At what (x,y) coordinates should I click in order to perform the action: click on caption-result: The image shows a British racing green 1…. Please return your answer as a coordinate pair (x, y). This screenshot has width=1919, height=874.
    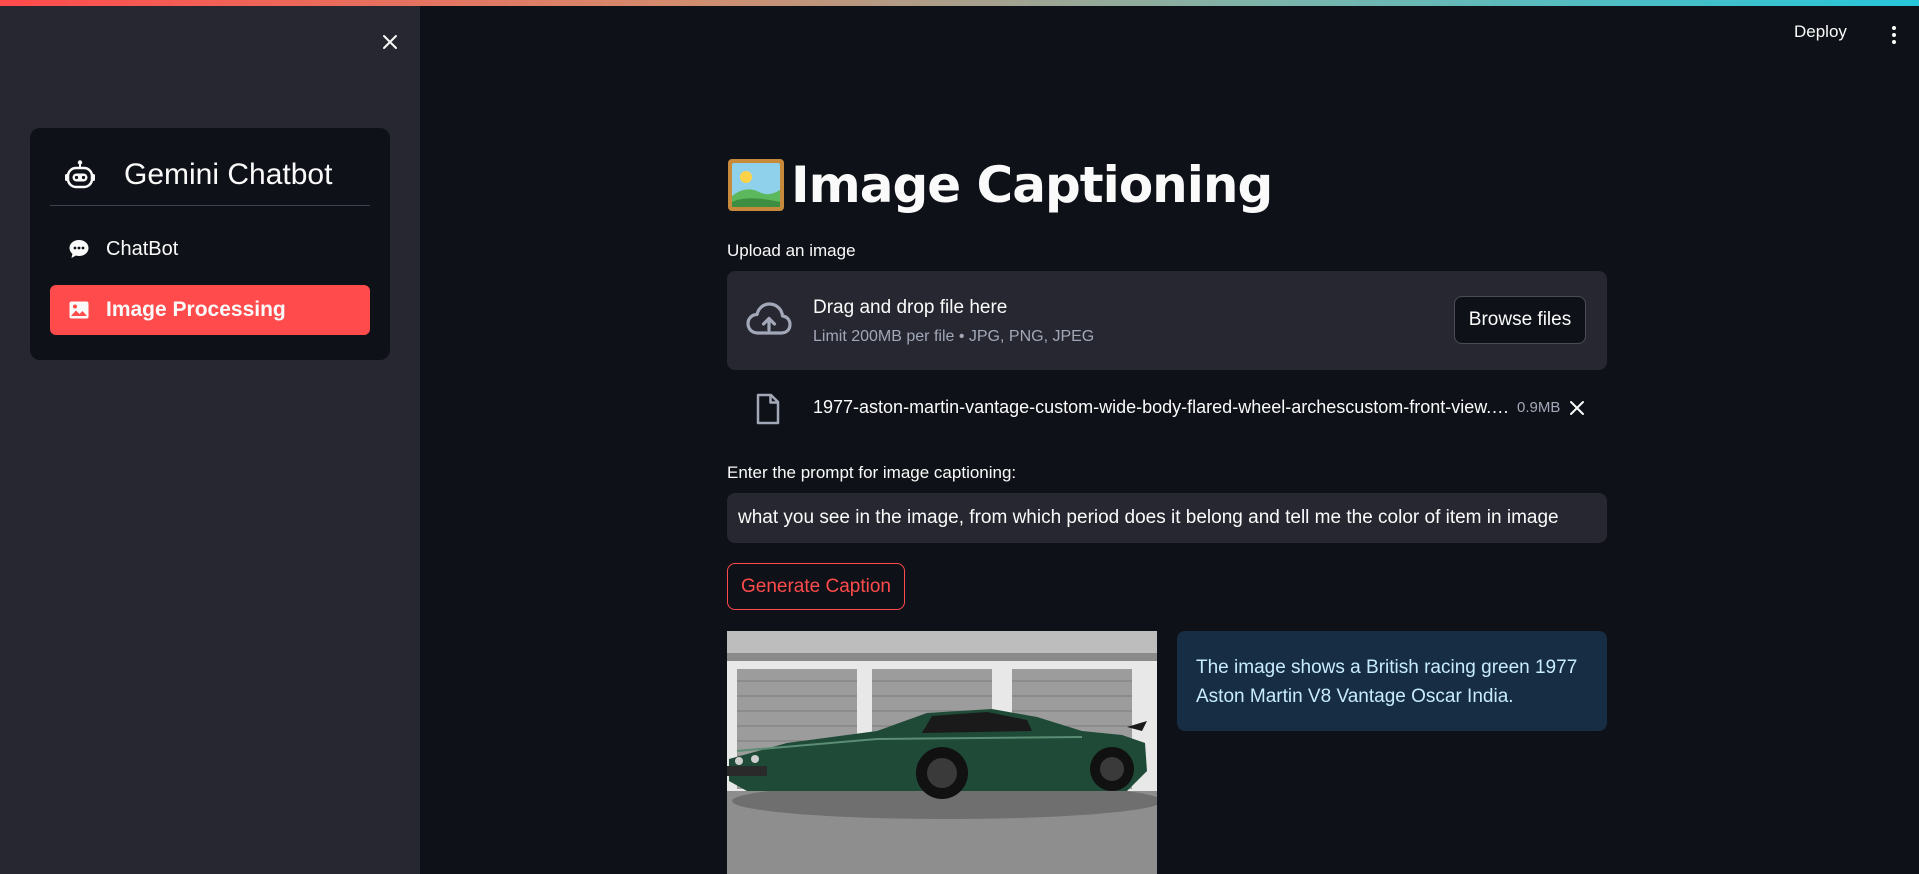
    Looking at the image, I should click on (1392, 681).